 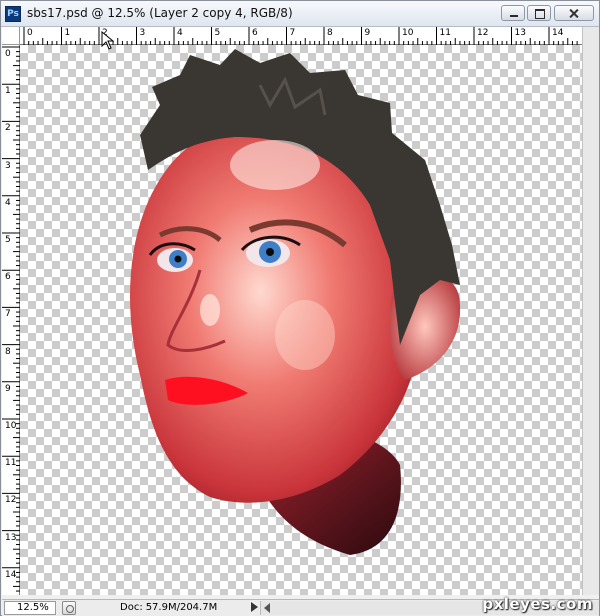 What do you see at coordinates (67, 33) in the screenshot?
I see `horizontal-ruler-label: 1` at bounding box center [67, 33].